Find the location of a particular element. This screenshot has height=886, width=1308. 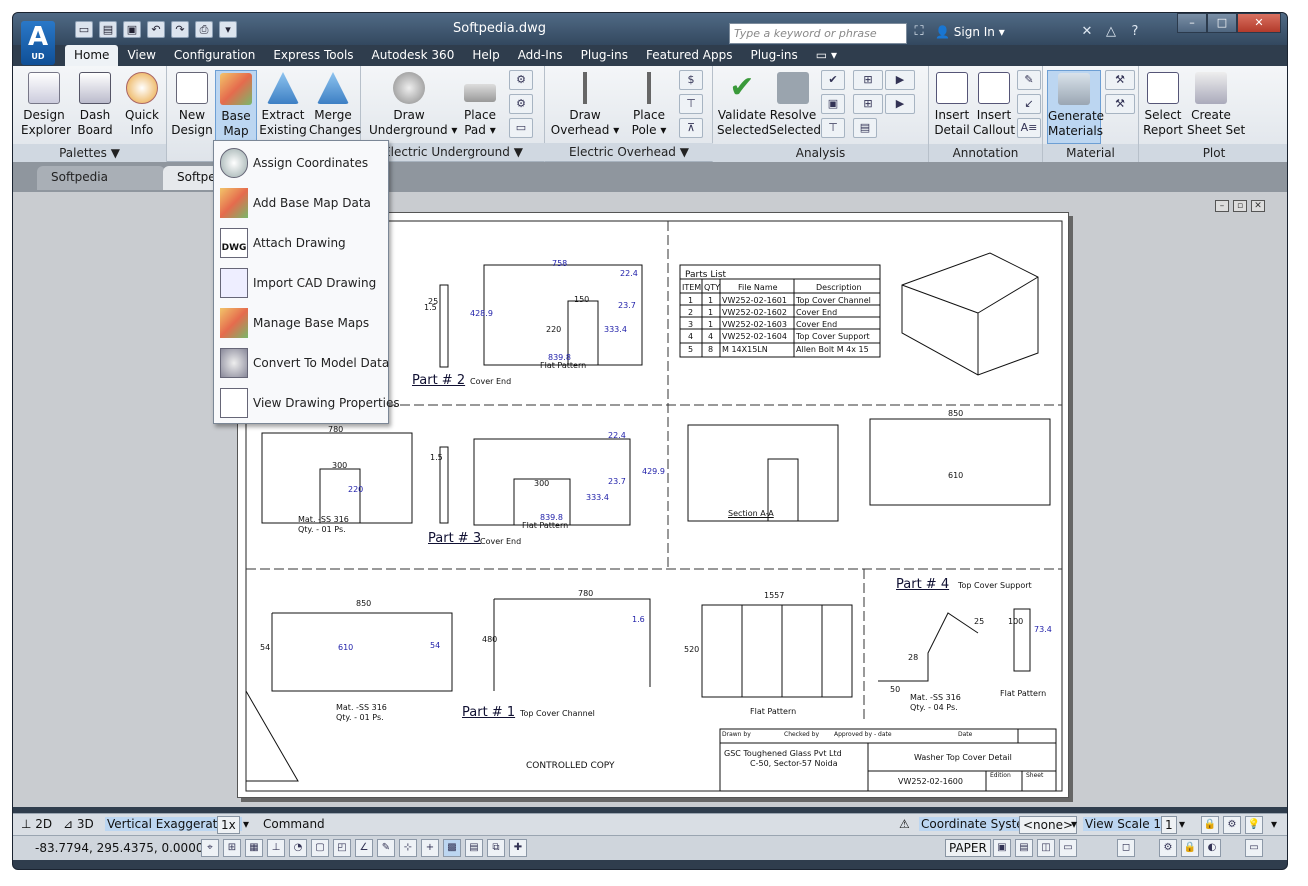

analysis-tool-4-icon: ⊞ is located at coordinates (868, 80).